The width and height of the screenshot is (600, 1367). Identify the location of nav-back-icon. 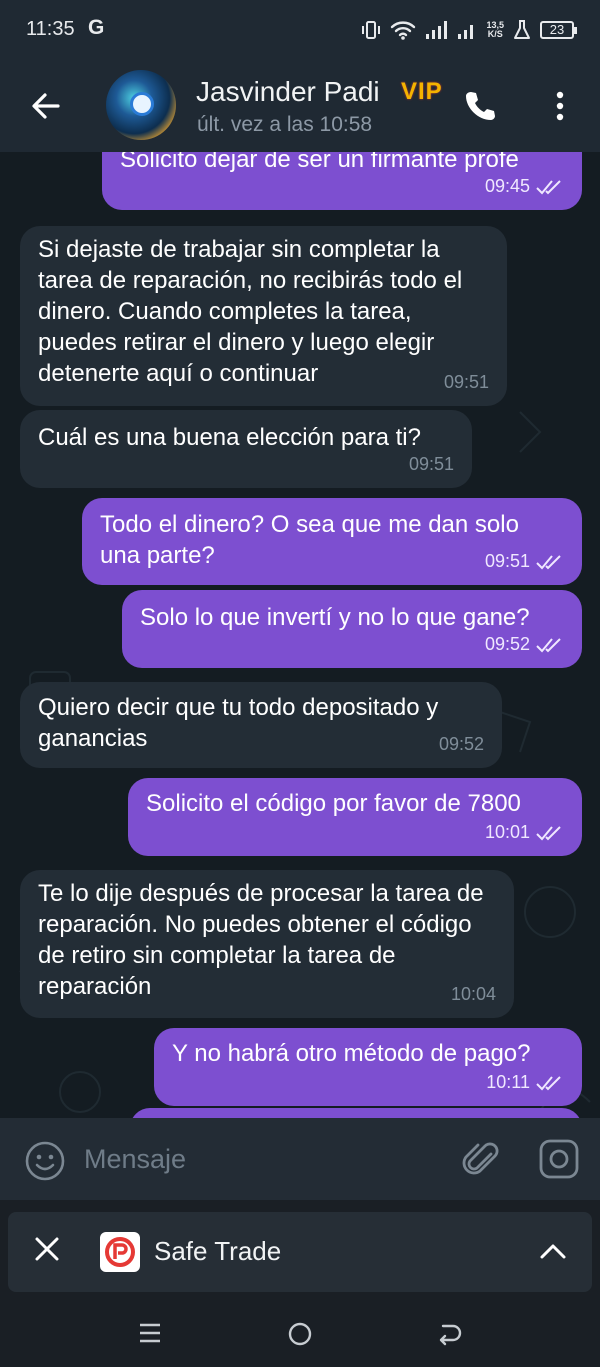
(450, 1334).